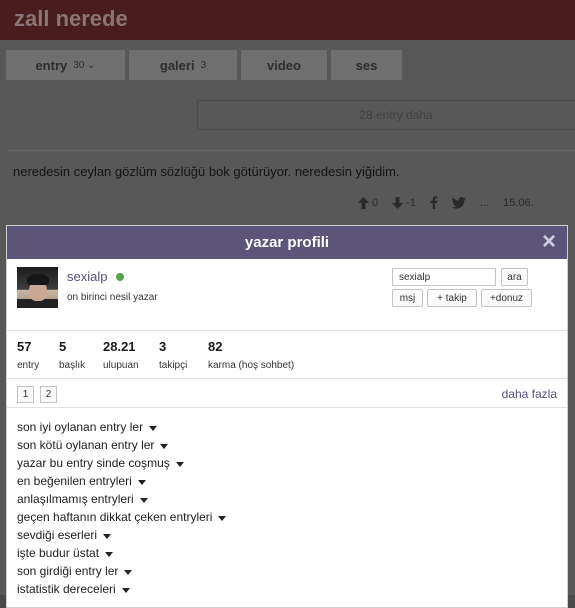  I want to click on tab-galeri-count: 3, so click(203, 65).